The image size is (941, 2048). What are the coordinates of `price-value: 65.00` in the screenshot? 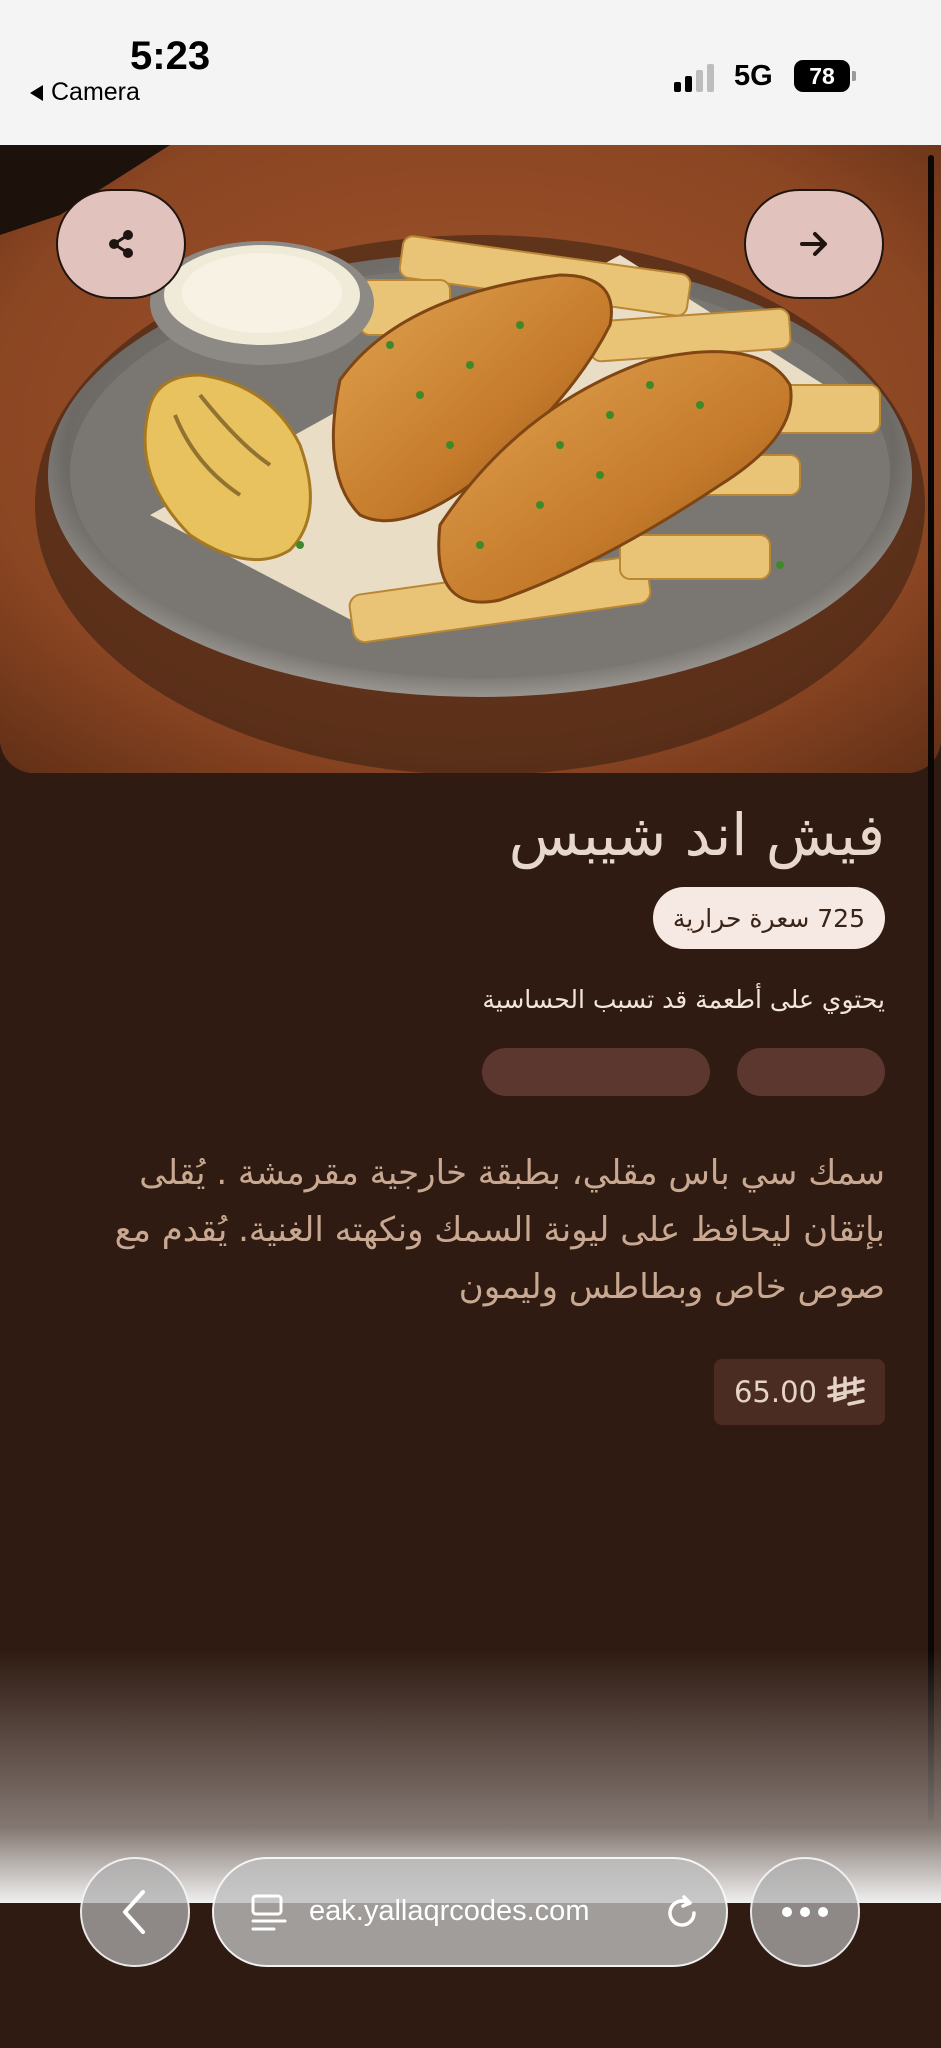 It's located at (775, 1392).